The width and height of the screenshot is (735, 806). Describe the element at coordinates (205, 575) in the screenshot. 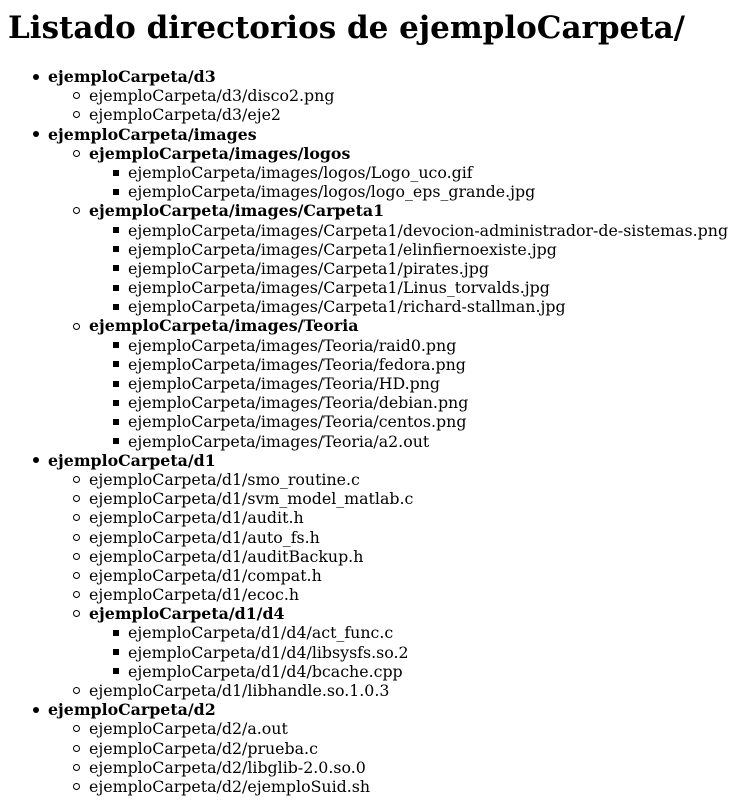

I see `file-name: ejemploCarpeta/d1/compat.h` at that location.